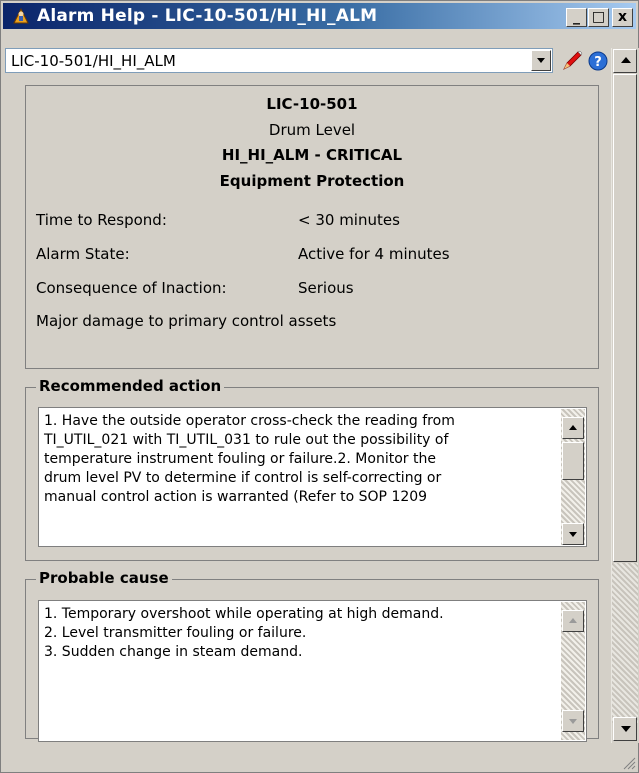 The image size is (639, 773). I want to click on minimize-button: _, so click(576, 17).